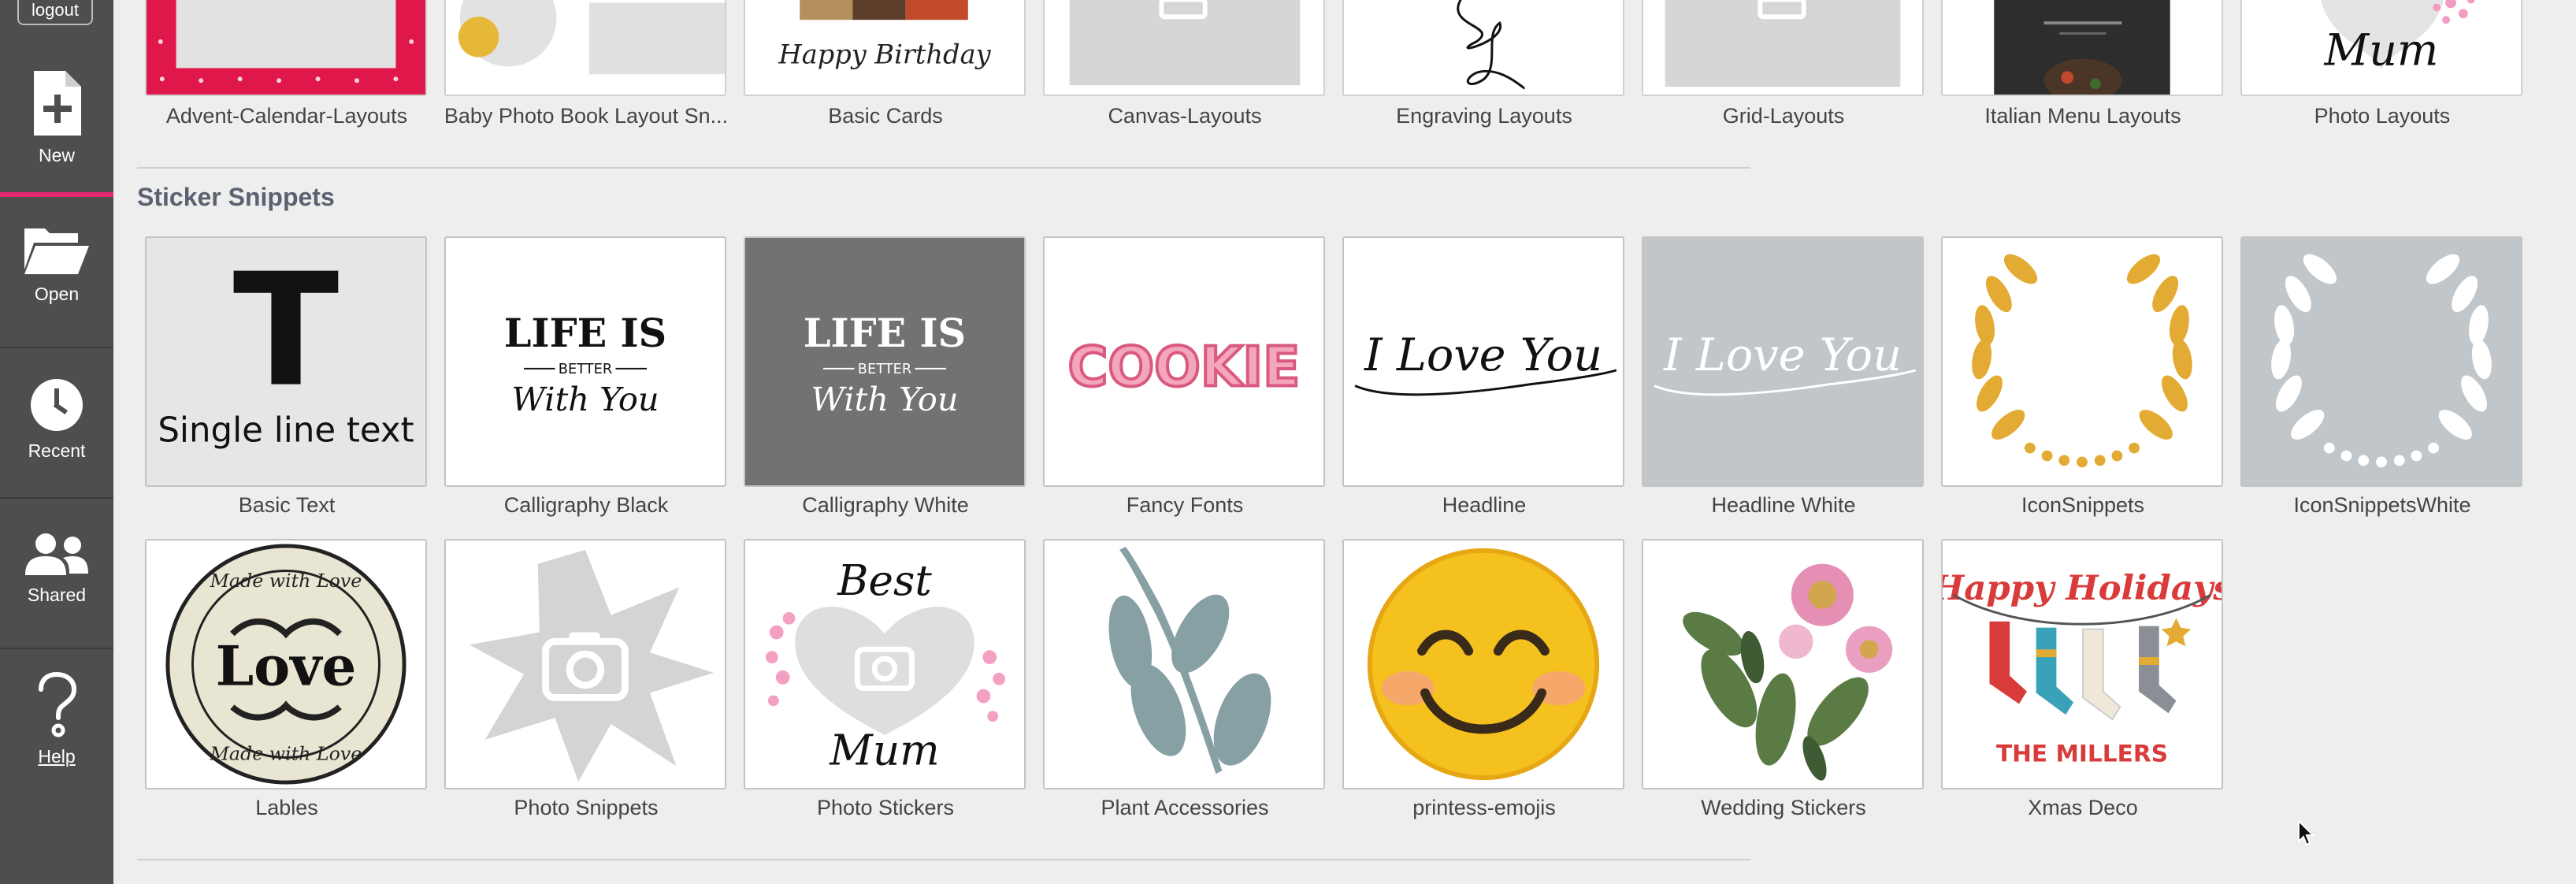  Describe the element at coordinates (55, 12) in the screenshot. I see `logout-button: logout` at that location.